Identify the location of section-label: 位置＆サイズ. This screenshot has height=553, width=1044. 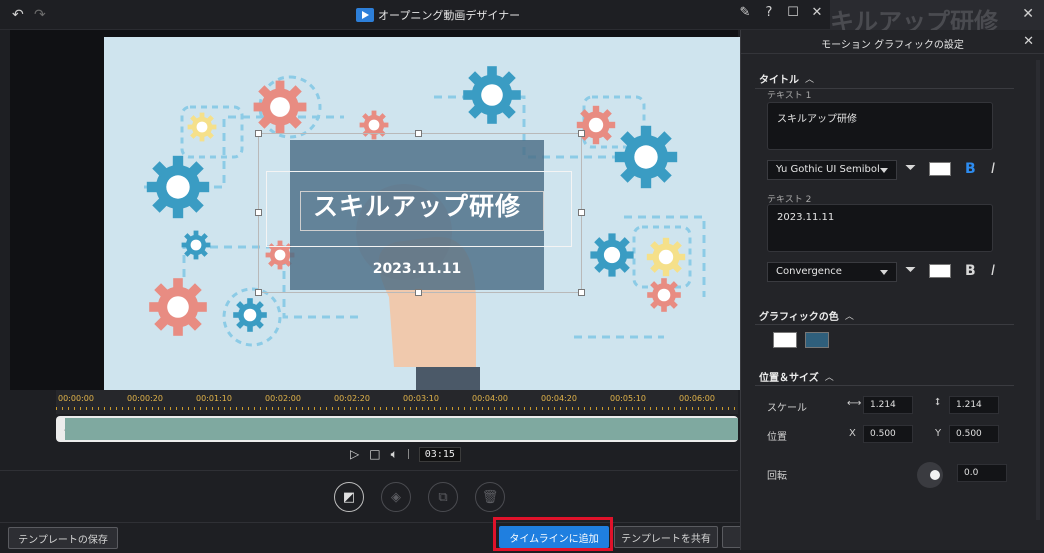
(789, 378).